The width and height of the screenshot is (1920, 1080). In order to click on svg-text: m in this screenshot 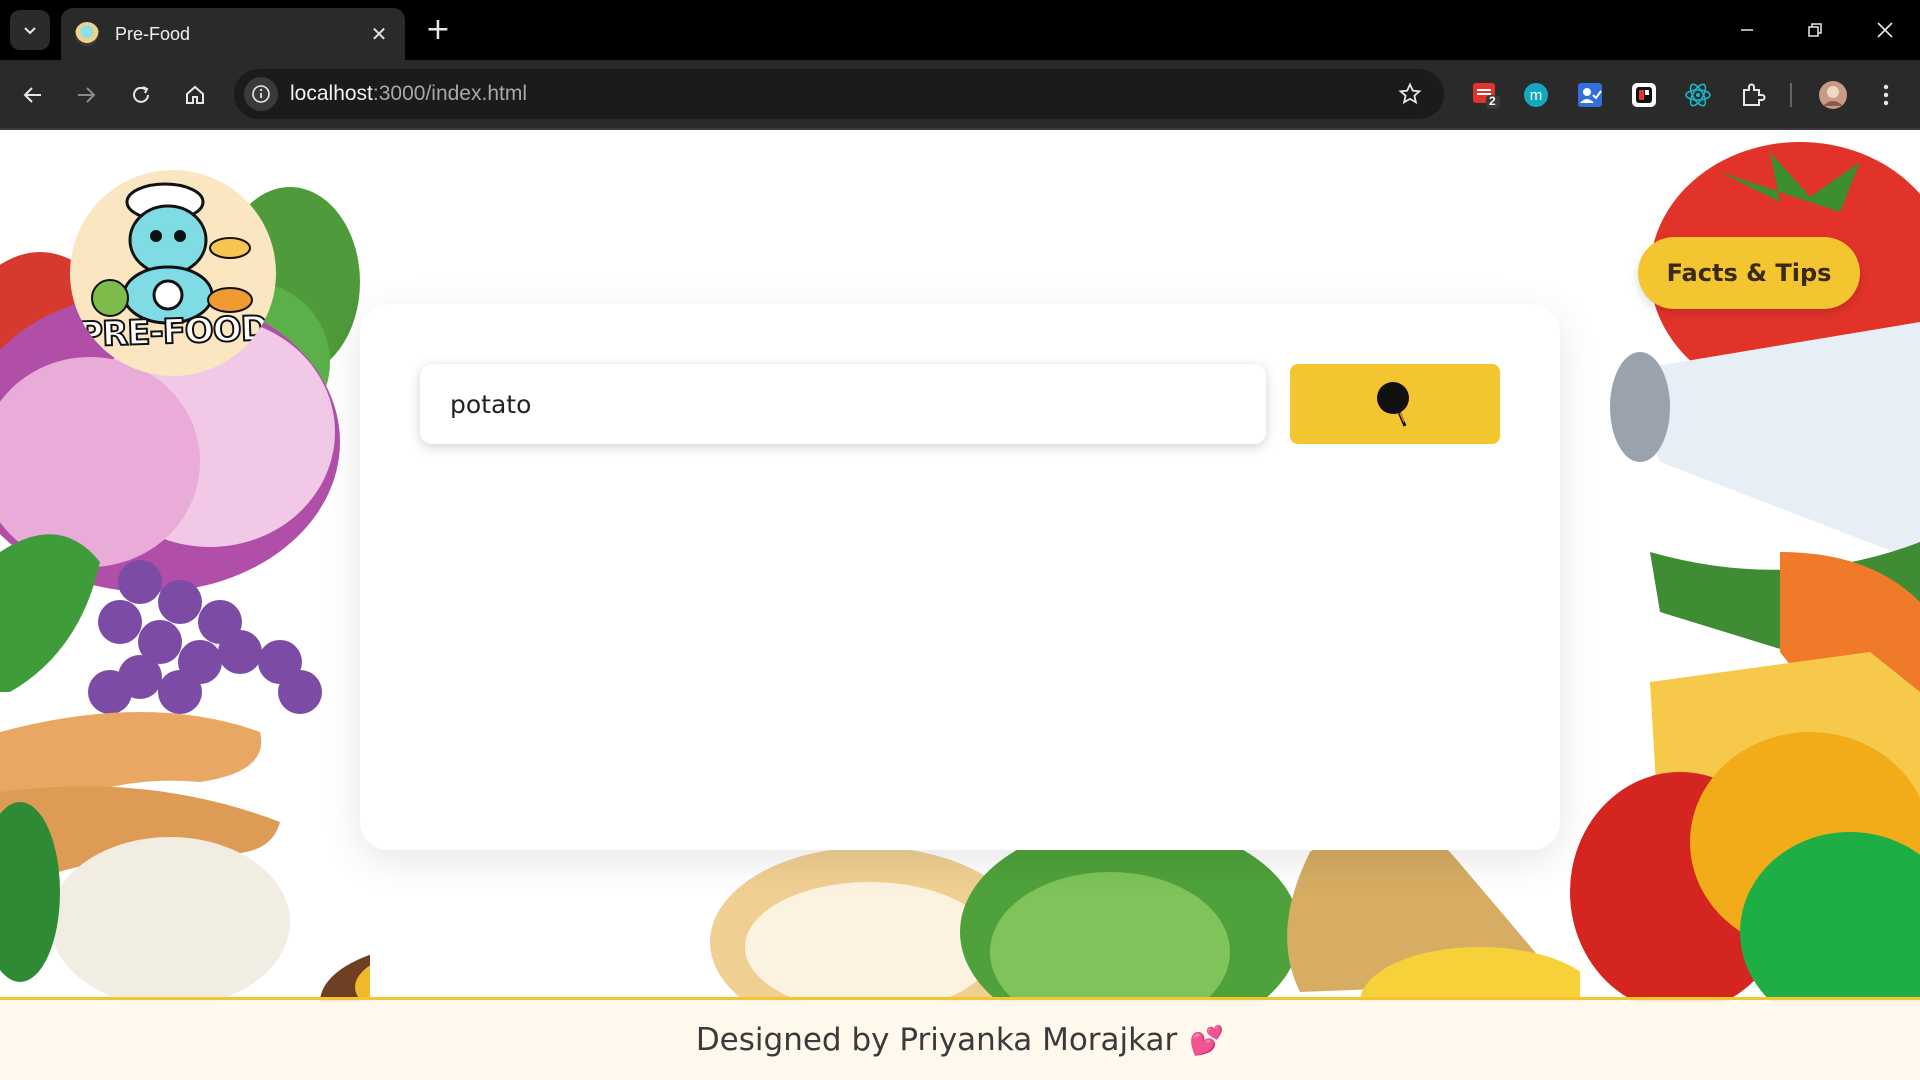, I will do `click(1536, 95)`.